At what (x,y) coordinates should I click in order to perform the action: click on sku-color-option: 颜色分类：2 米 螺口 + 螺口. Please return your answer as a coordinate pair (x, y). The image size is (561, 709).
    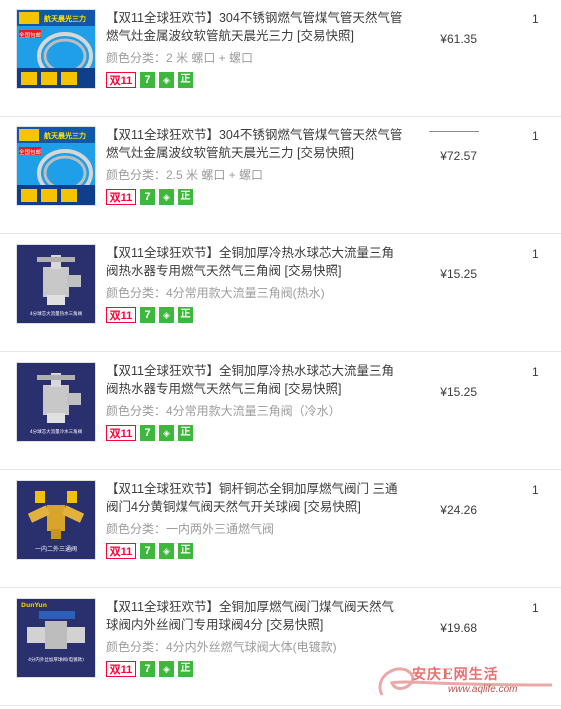
    Looking at the image, I should click on (180, 58).